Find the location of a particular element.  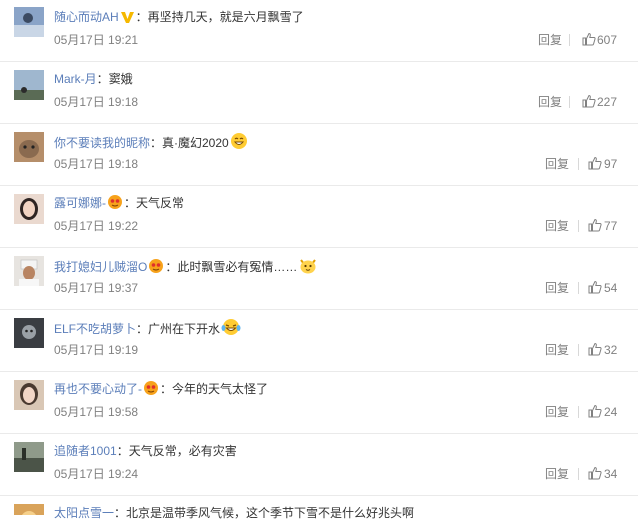

comment-time: 05月17日 19:58 is located at coordinates (96, 412).